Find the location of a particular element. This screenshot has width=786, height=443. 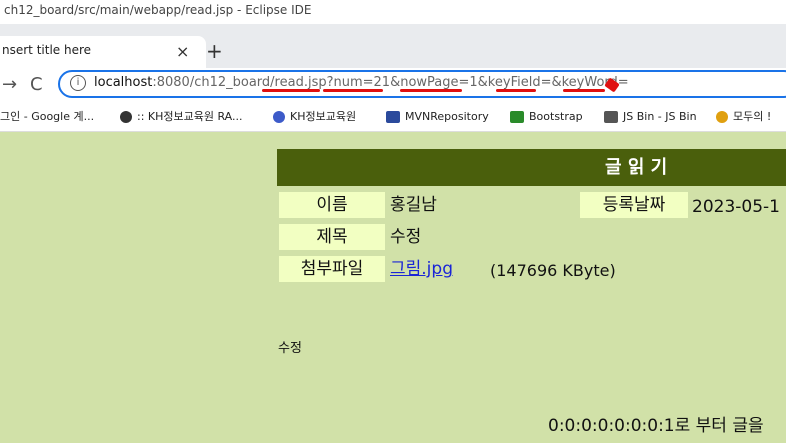

back-arrow-icon: → is located at coordinates (9, 85).